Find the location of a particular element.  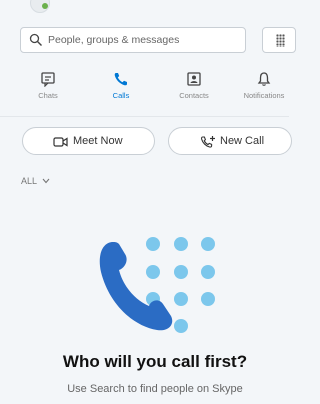

filter-dropdown: ALL is located at coordinates (35, 181).